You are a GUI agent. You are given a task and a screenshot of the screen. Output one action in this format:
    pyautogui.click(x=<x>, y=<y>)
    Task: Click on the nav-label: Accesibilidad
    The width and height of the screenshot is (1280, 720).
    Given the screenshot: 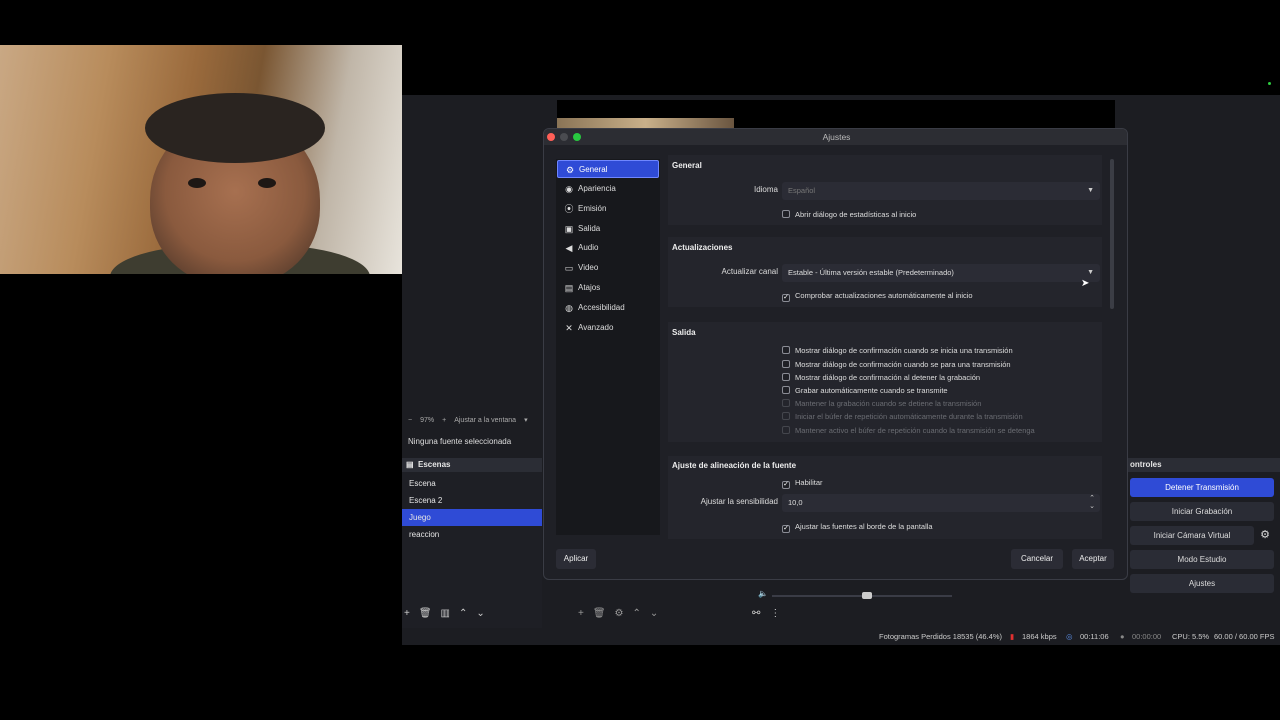 What is the action you would take?
    pyautogui.click(x=601, y=307)
    